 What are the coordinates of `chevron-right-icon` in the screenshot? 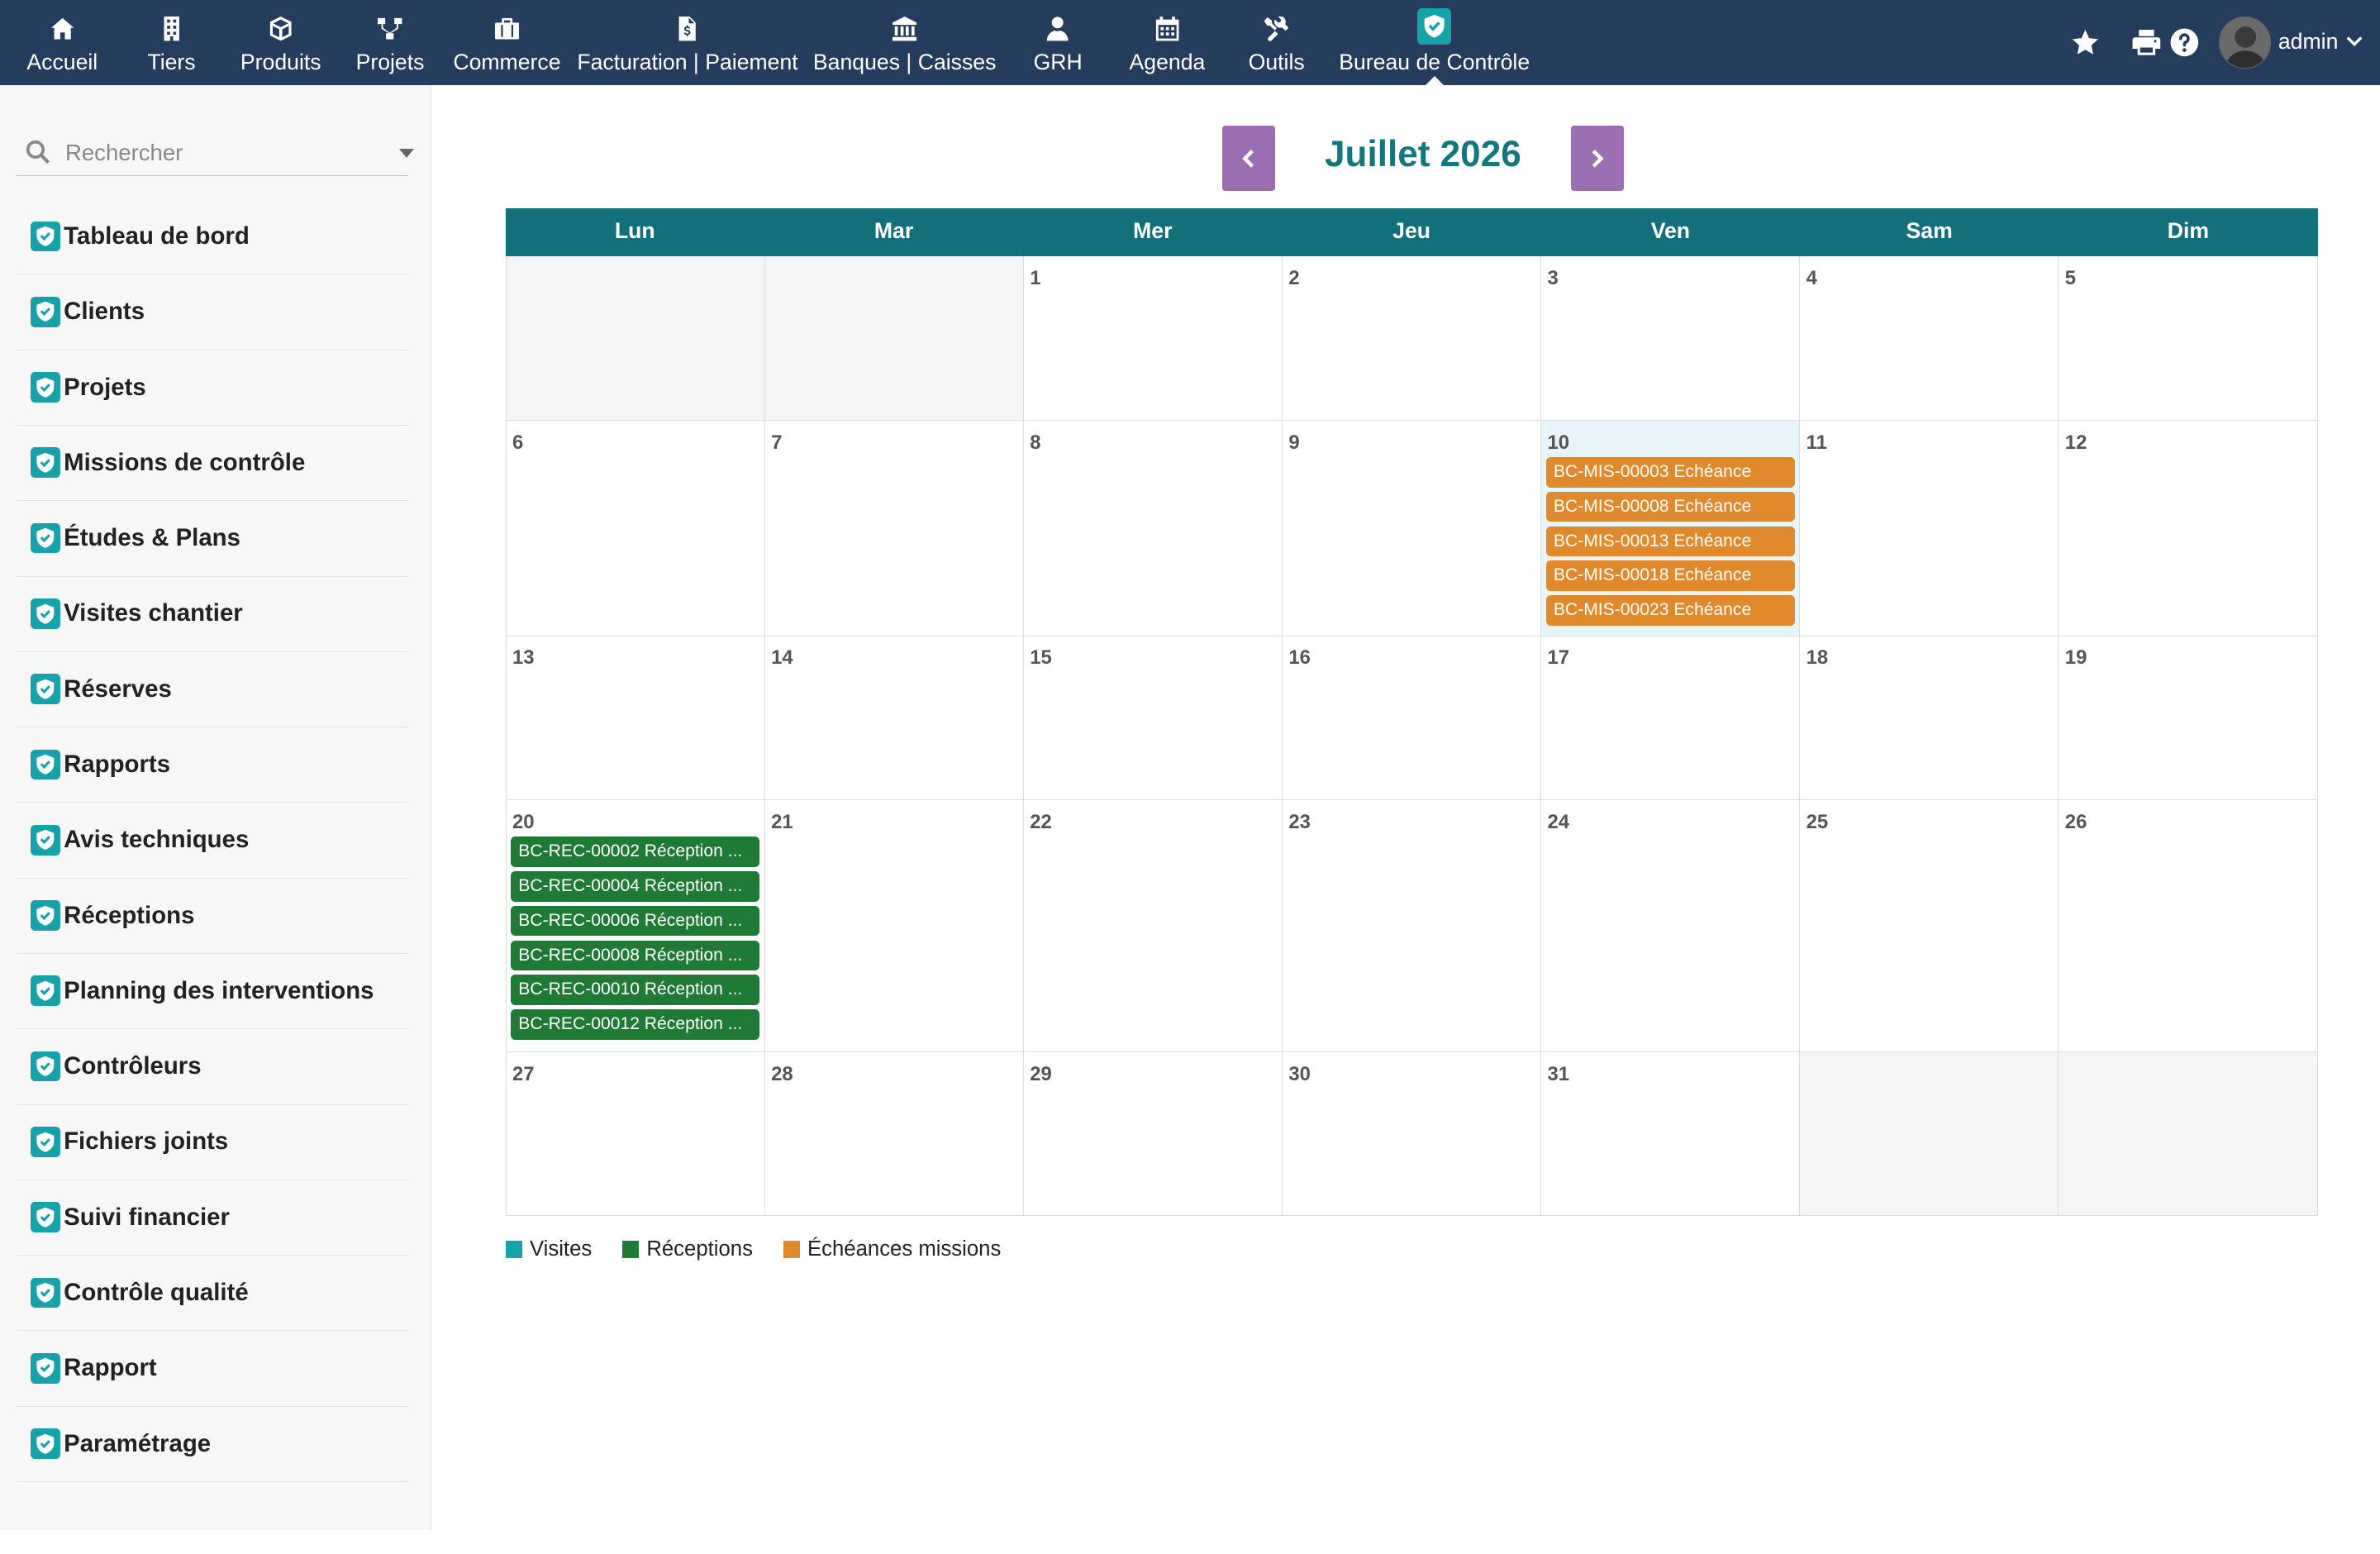 It's located at (1598, 159).